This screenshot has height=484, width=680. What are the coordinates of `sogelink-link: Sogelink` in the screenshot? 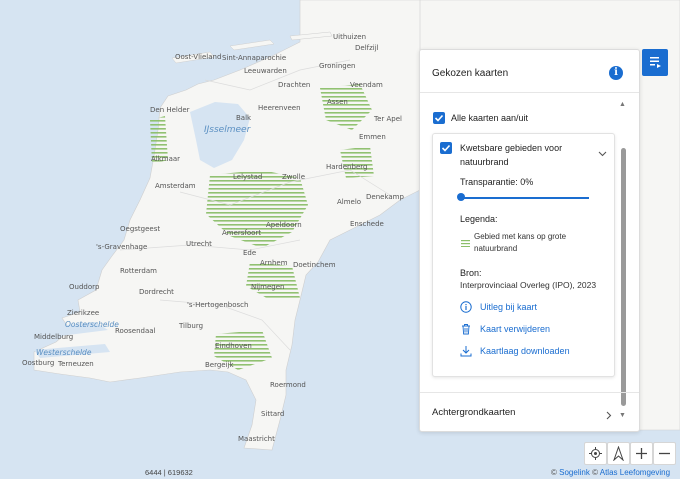 It's located at (574, 472).